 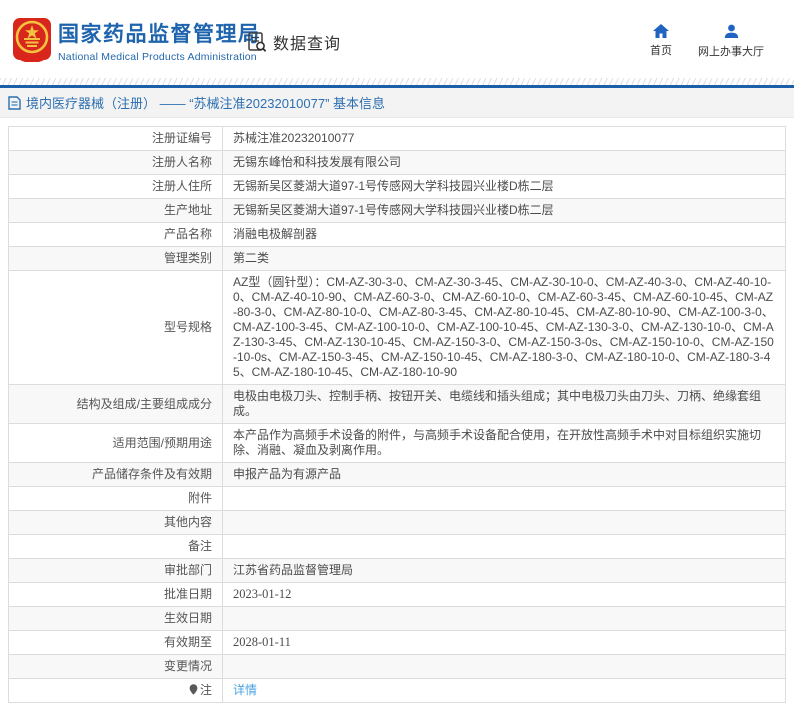 I want to click on table-row: 有效期至 2028-01-11, so click(x=397, y=642).